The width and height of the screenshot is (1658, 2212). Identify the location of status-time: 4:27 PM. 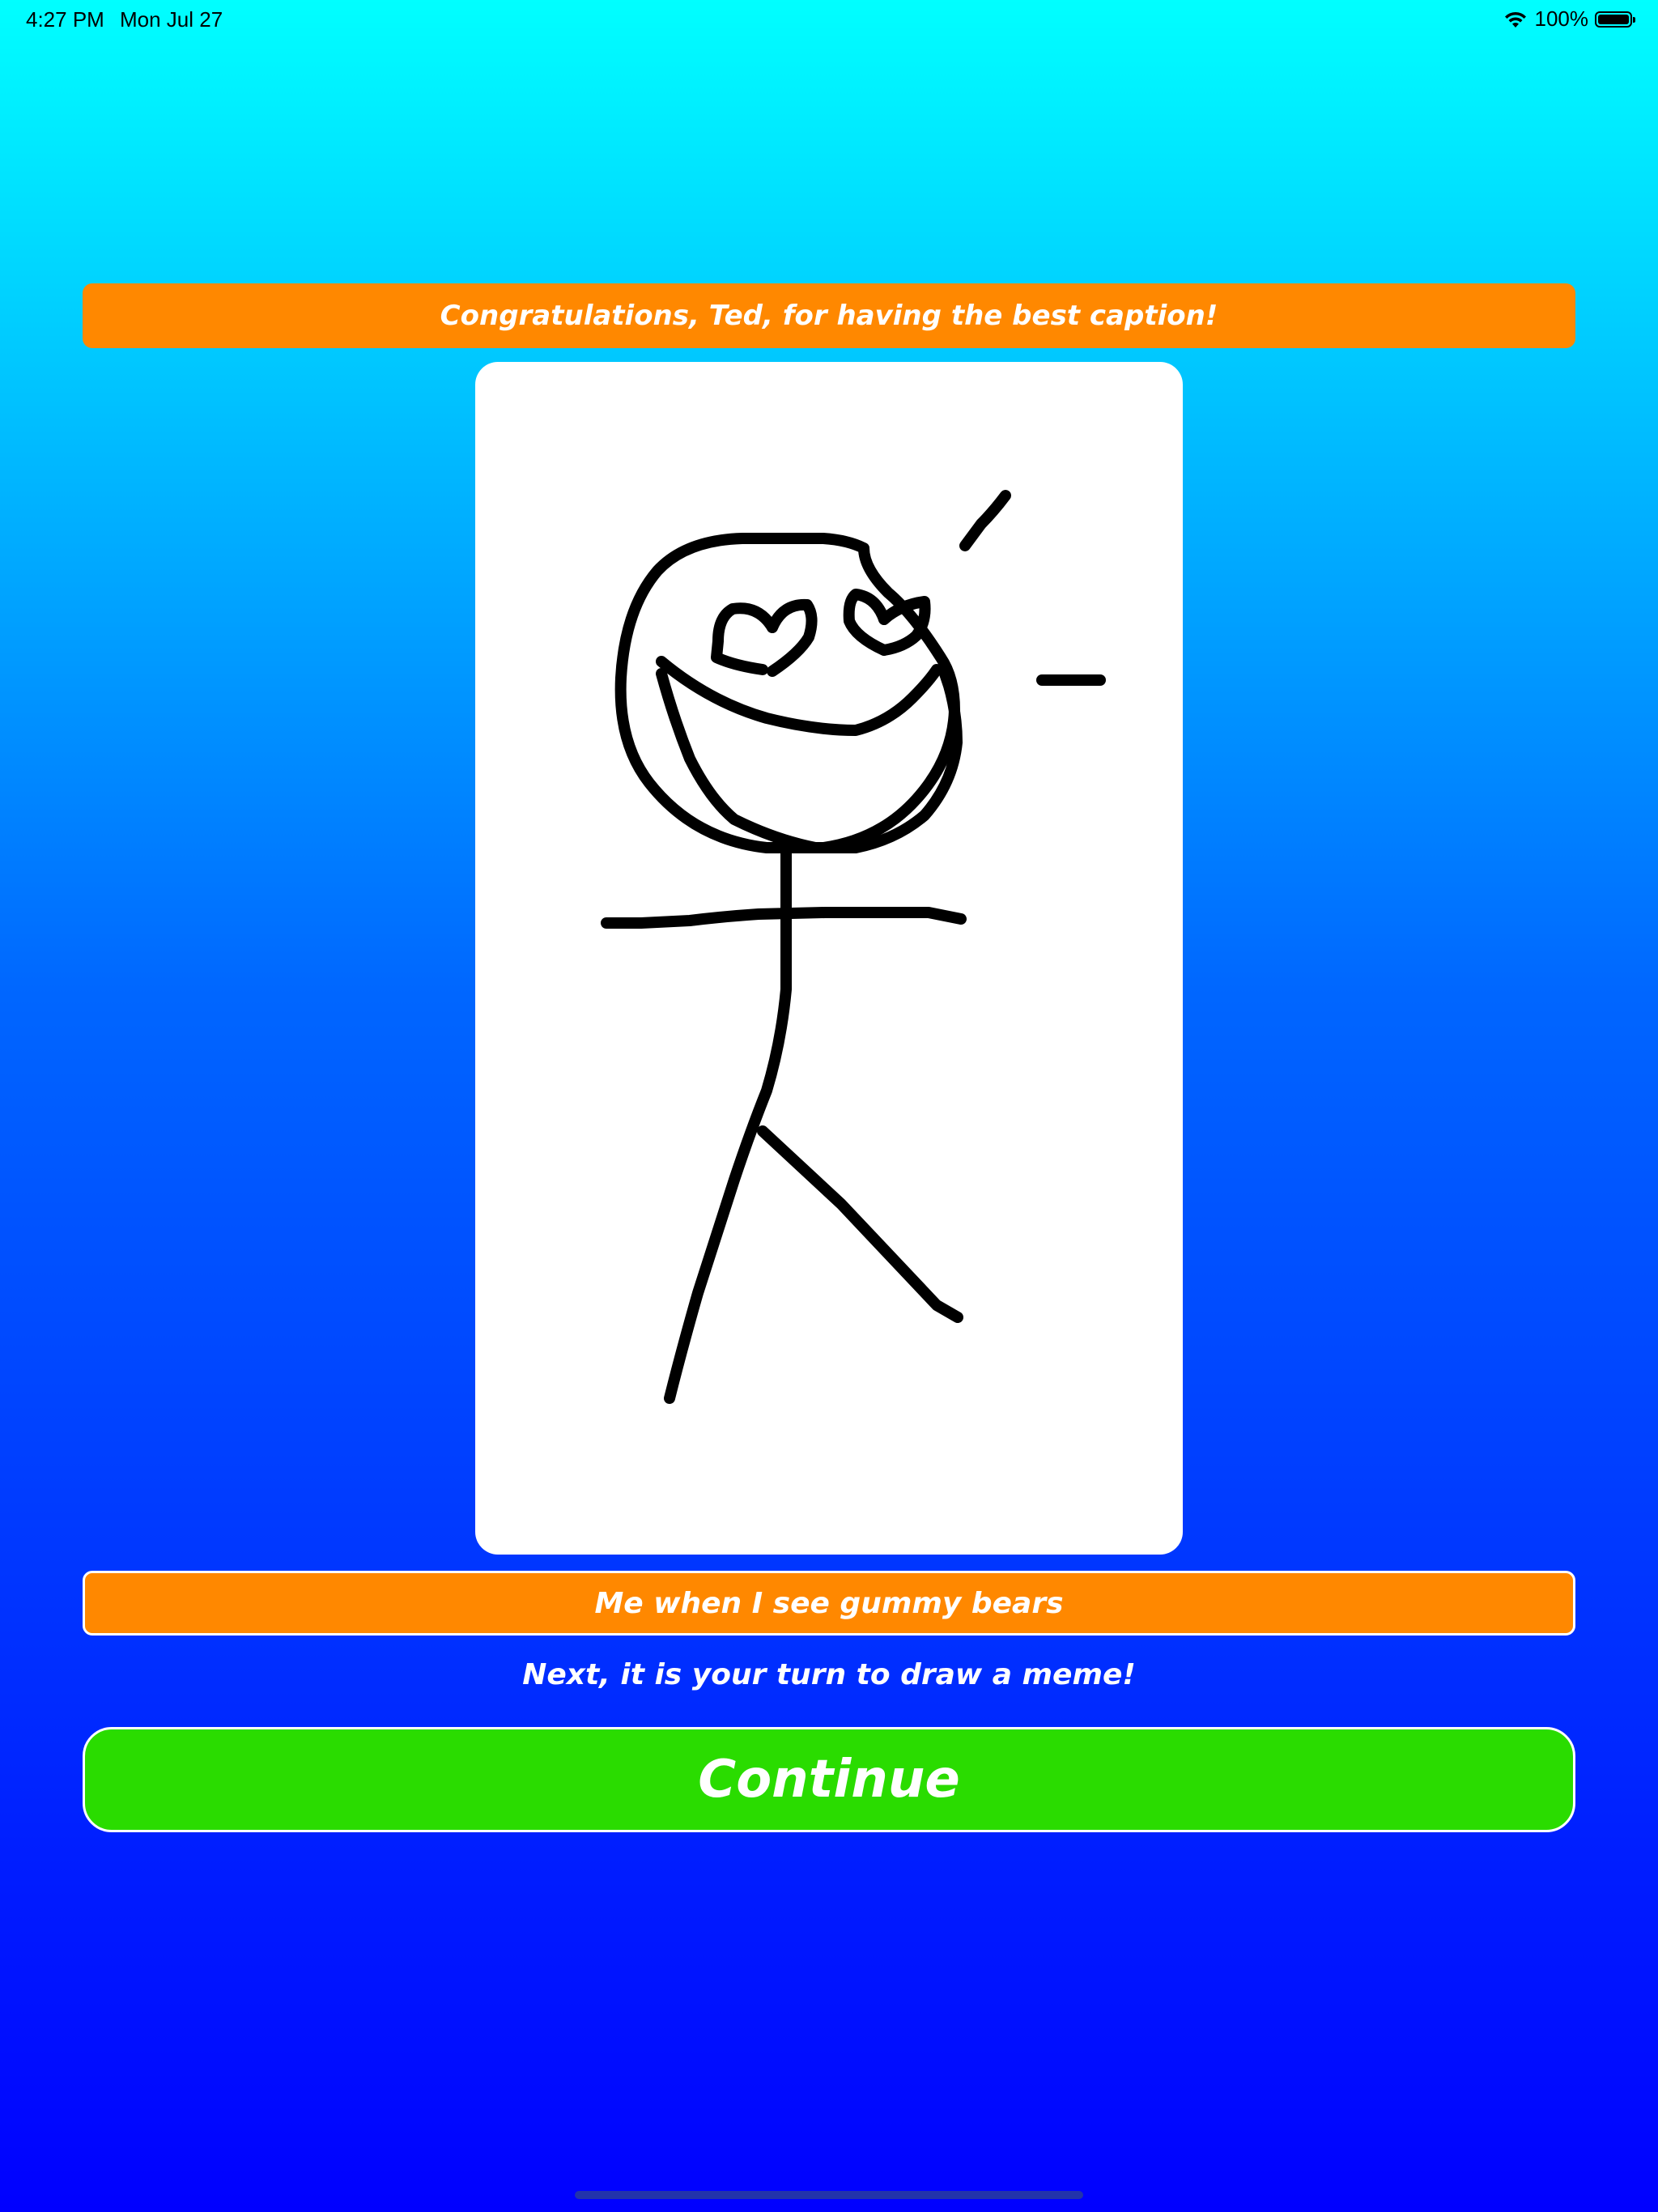
(65, 19).